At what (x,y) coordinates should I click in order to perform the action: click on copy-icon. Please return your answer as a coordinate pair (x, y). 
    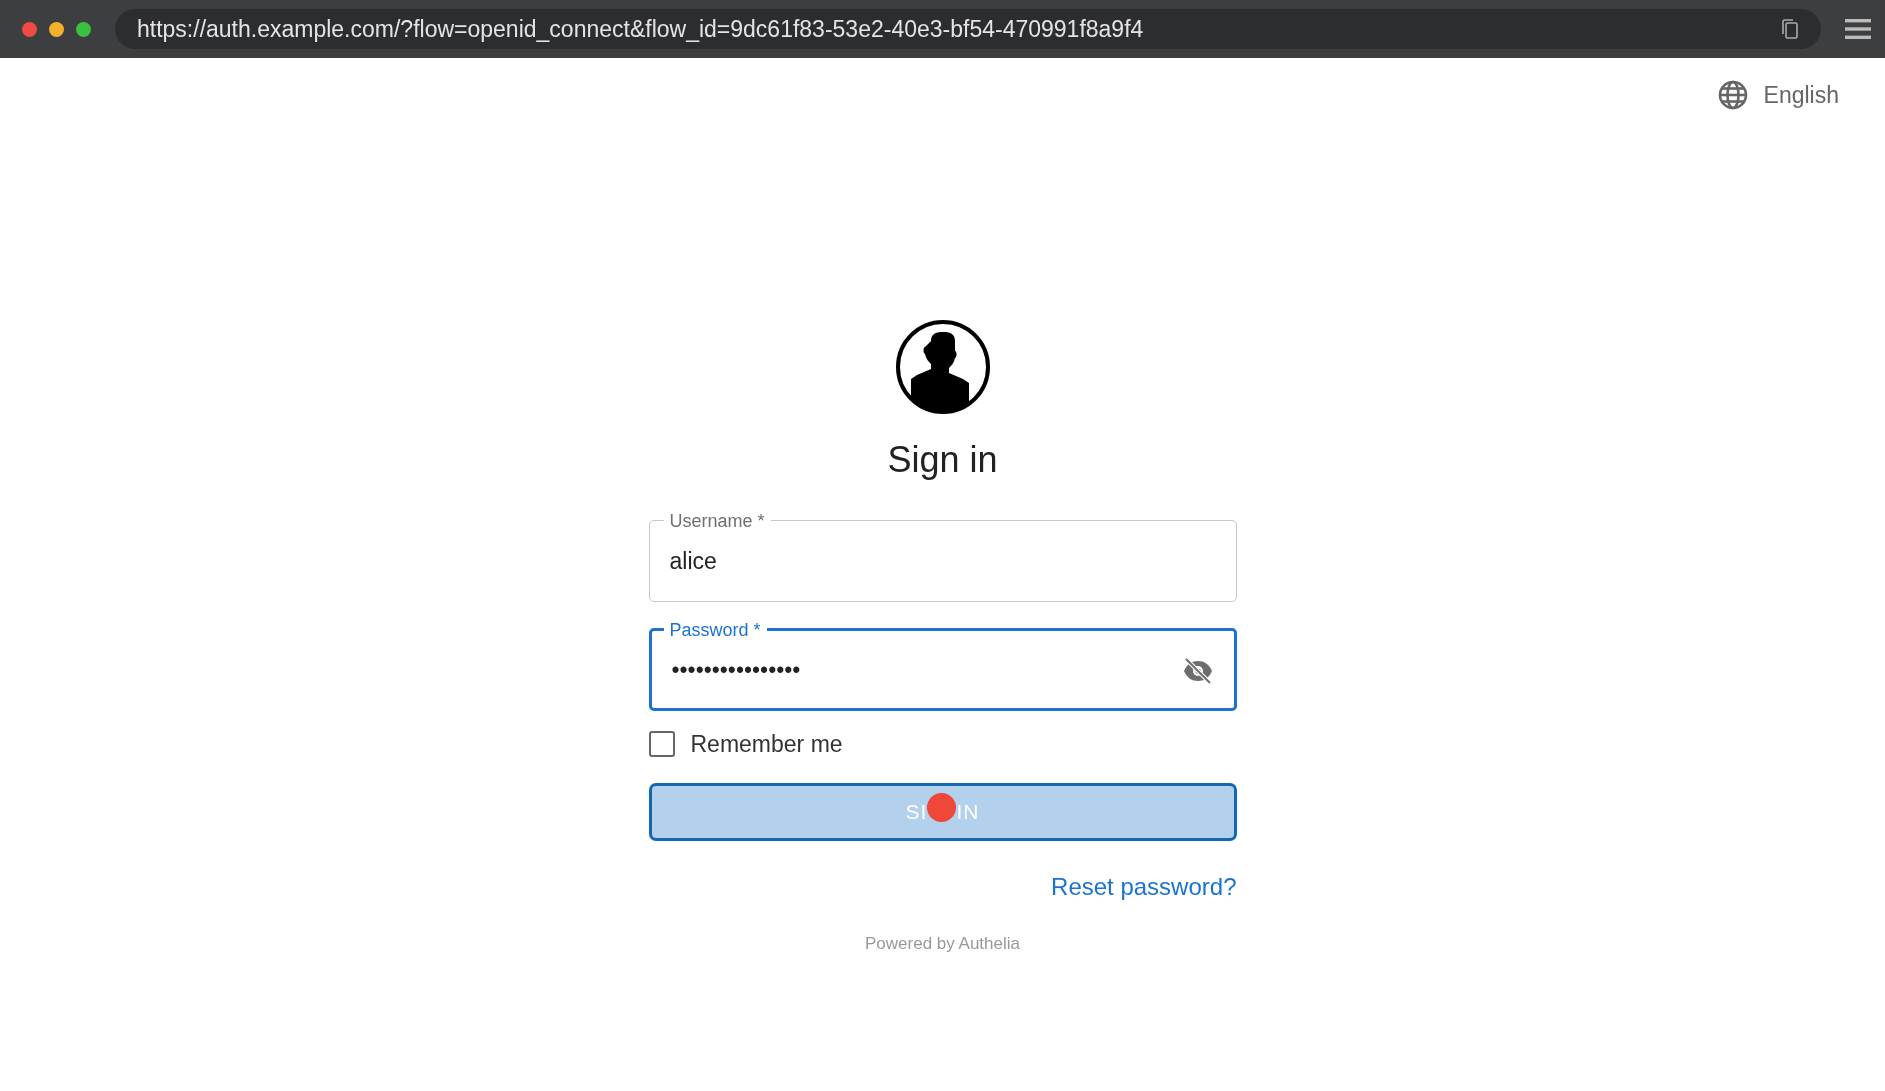
    Looking at the image, I should click on (1790, 29).